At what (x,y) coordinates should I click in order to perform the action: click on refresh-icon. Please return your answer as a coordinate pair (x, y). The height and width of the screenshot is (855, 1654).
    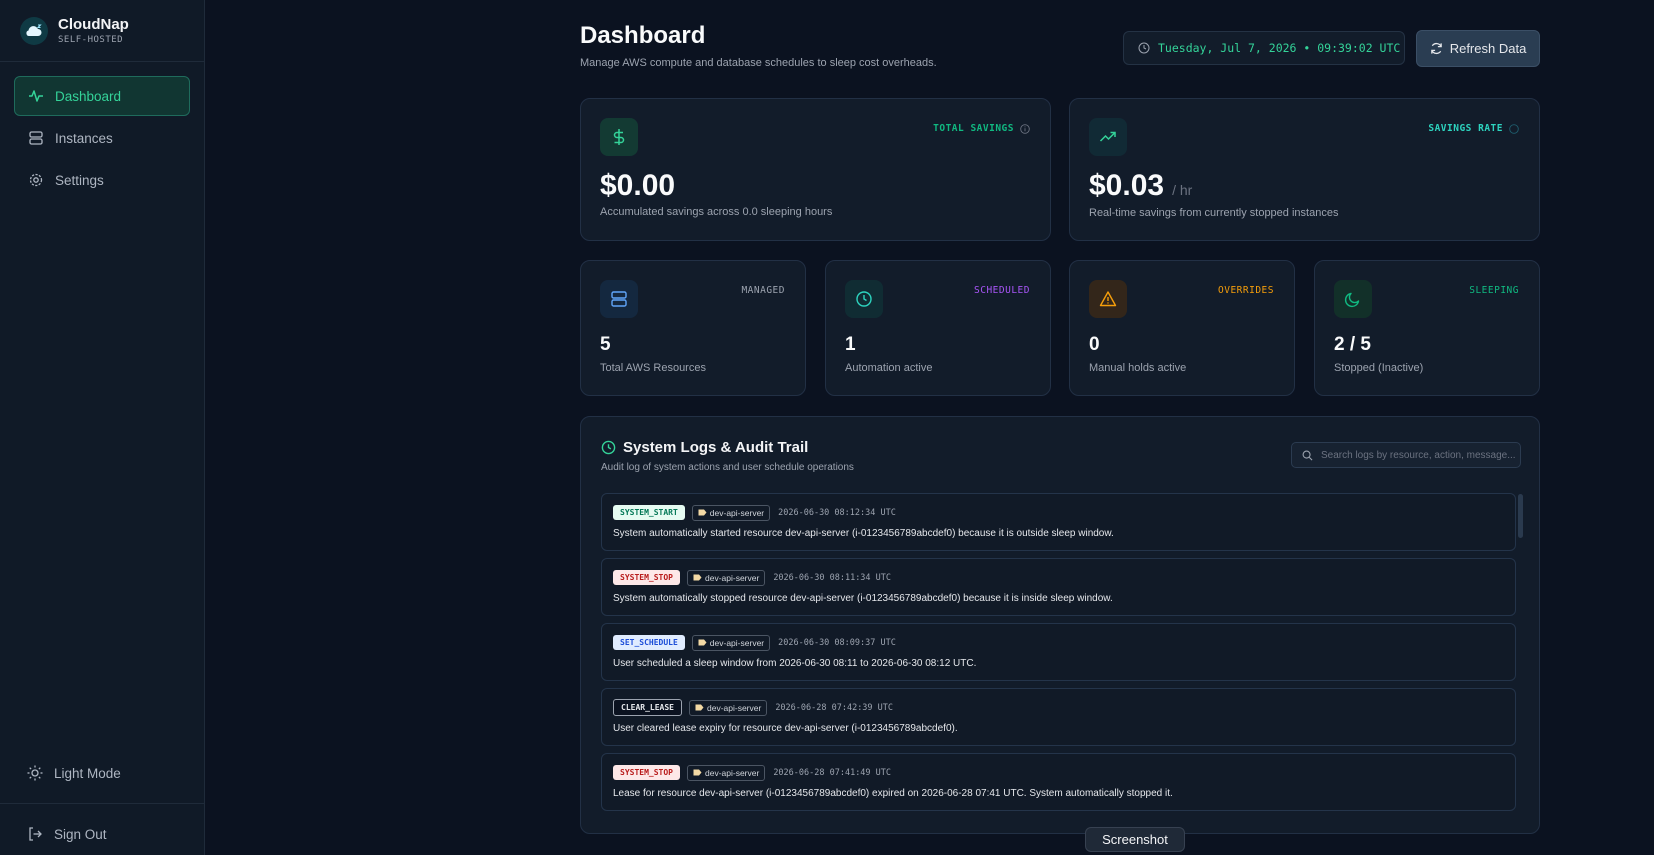
    Looking at the image, I should click on (1436, 48).